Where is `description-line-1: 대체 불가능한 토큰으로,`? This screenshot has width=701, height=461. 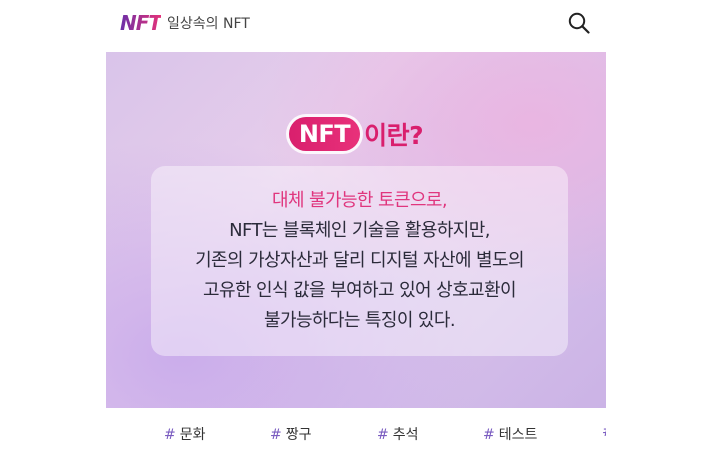
description-line-1: 대체 불가능한 토큰으로, is located at coordinates (360, 200).